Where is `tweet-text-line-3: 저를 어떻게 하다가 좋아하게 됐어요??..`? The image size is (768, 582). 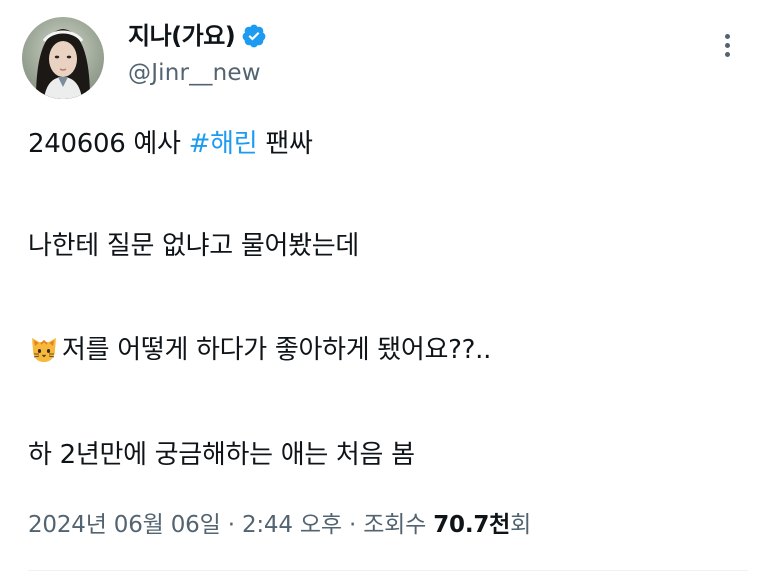
tweet-text-line-3: 저를 어떻게 하다가 좋아하게 됐어요??.. is located at coordinates (277, 350).